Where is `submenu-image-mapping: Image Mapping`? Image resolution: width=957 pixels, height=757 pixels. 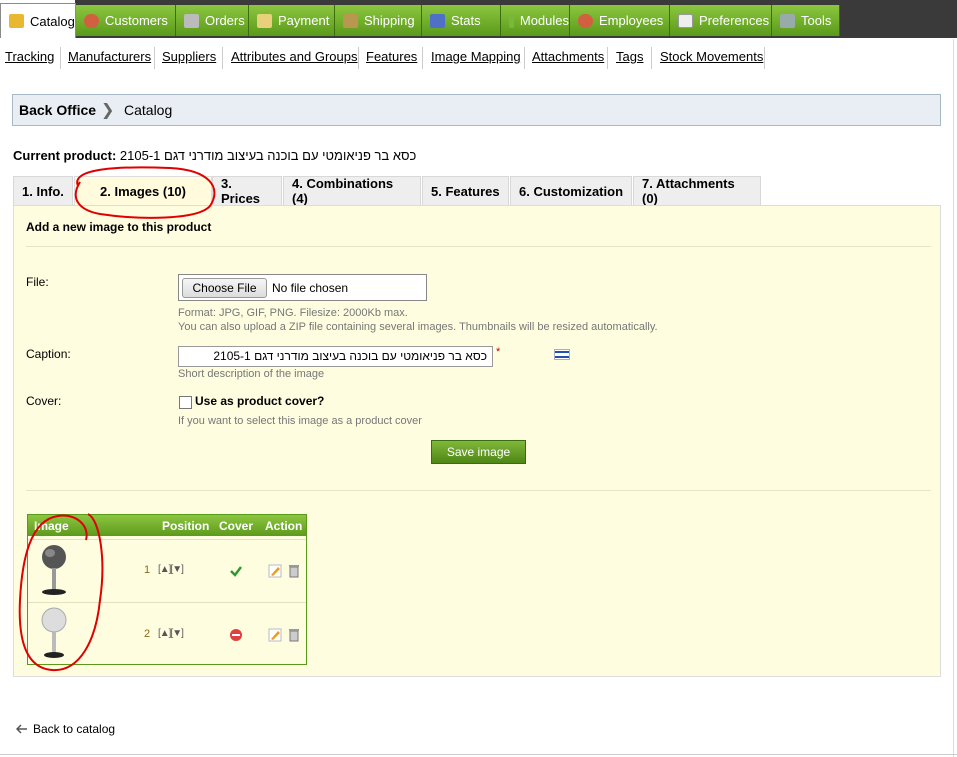
submenu-image-mapping: Image Mapping is located at coordinates (476, 56).